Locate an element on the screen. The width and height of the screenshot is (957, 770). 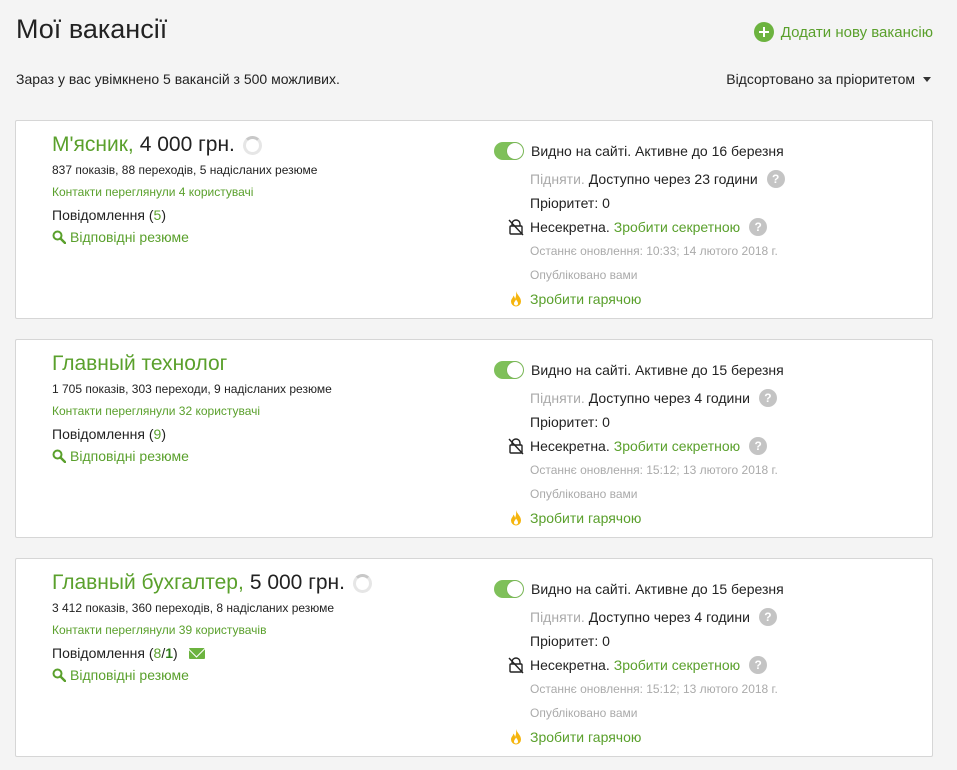
vacancy-salary: 4 000 грн. is located at coordinates (187, 144).